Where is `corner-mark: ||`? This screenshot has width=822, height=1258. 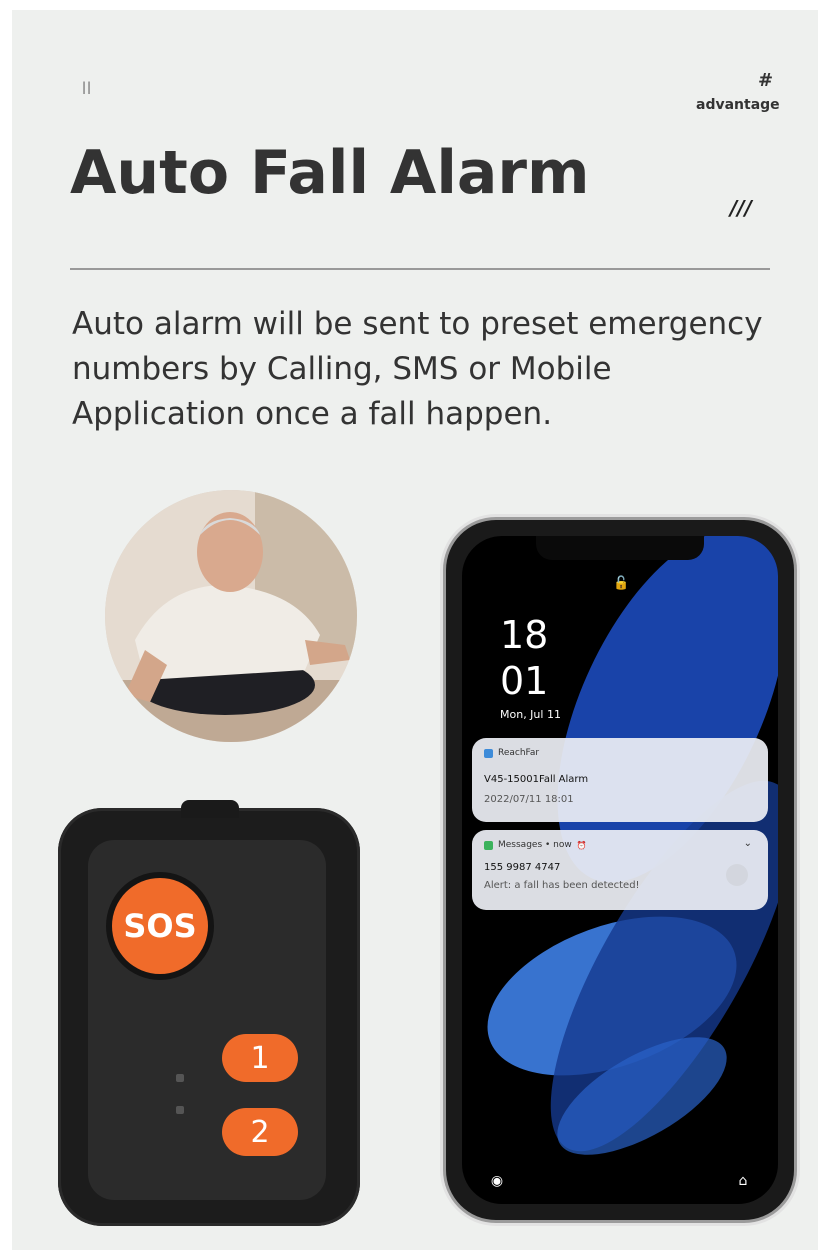
corner-mark: || is located at coordinates (87, 87).